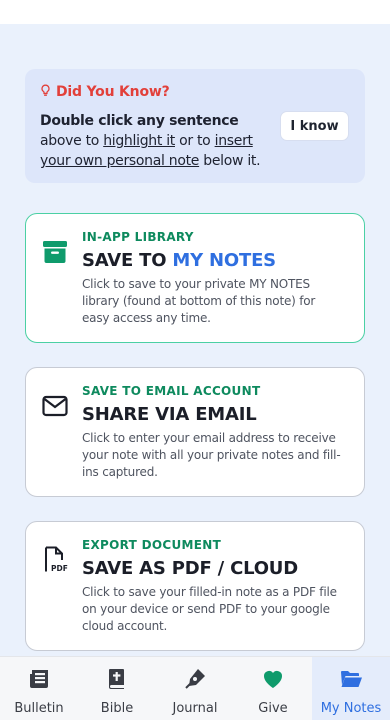  I want to click on card-heading: SAVE AS PDF / CLOUD, so click(190, 568).